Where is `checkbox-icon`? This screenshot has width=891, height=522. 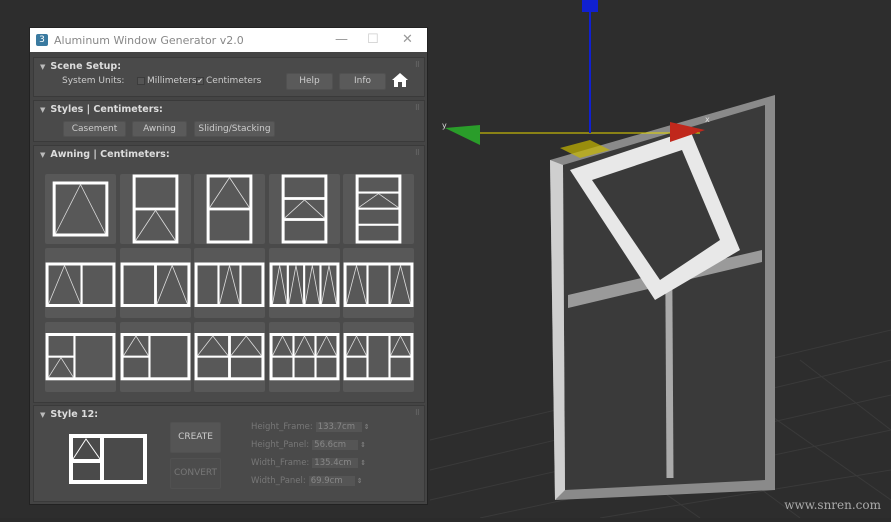 checkbox-icon is located at coordinates (141, 80).